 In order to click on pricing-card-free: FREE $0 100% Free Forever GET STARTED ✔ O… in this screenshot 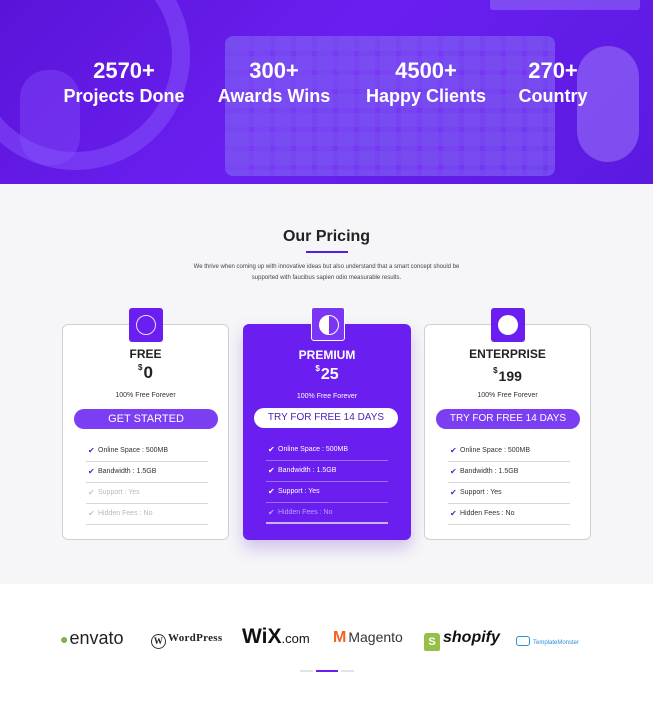, I will do `click(145, 424)`.